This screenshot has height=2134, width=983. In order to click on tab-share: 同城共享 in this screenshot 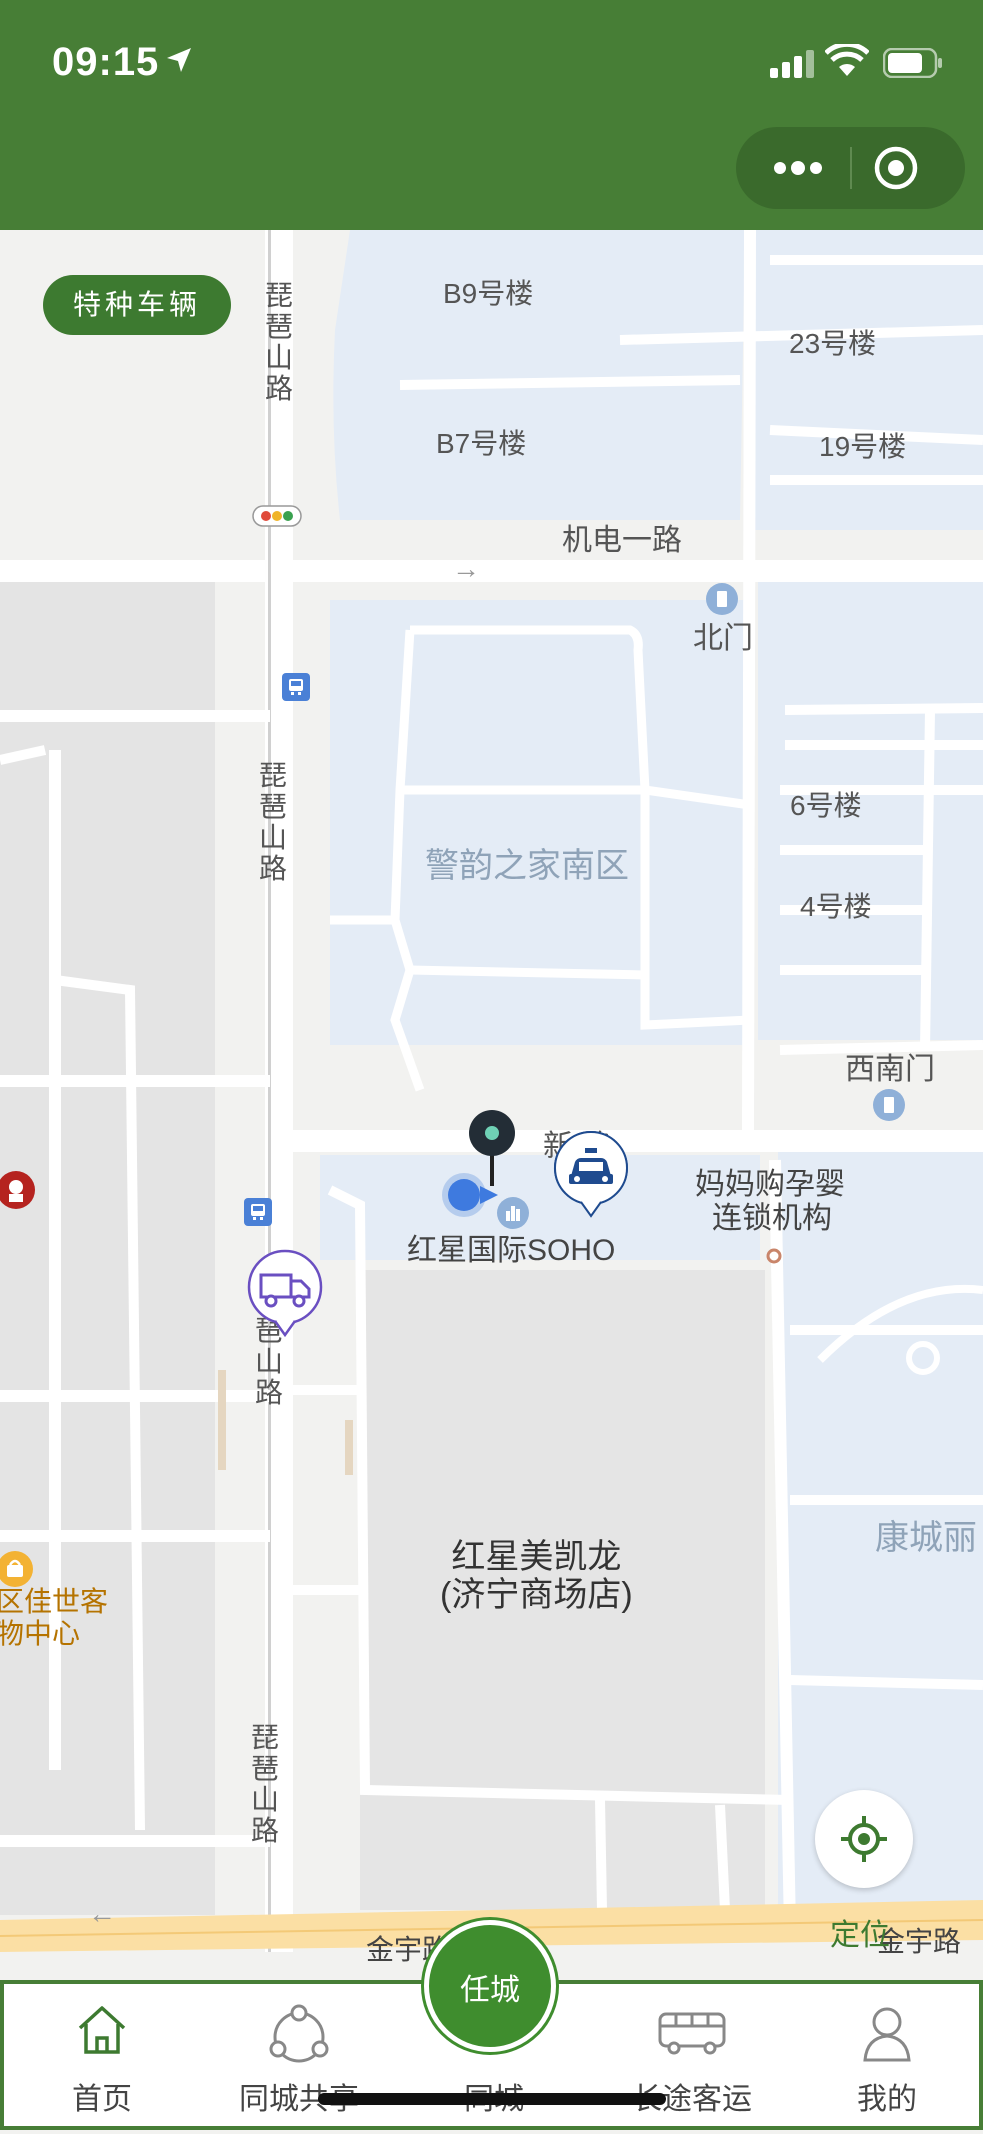, I will do `click(299, 2059)`.